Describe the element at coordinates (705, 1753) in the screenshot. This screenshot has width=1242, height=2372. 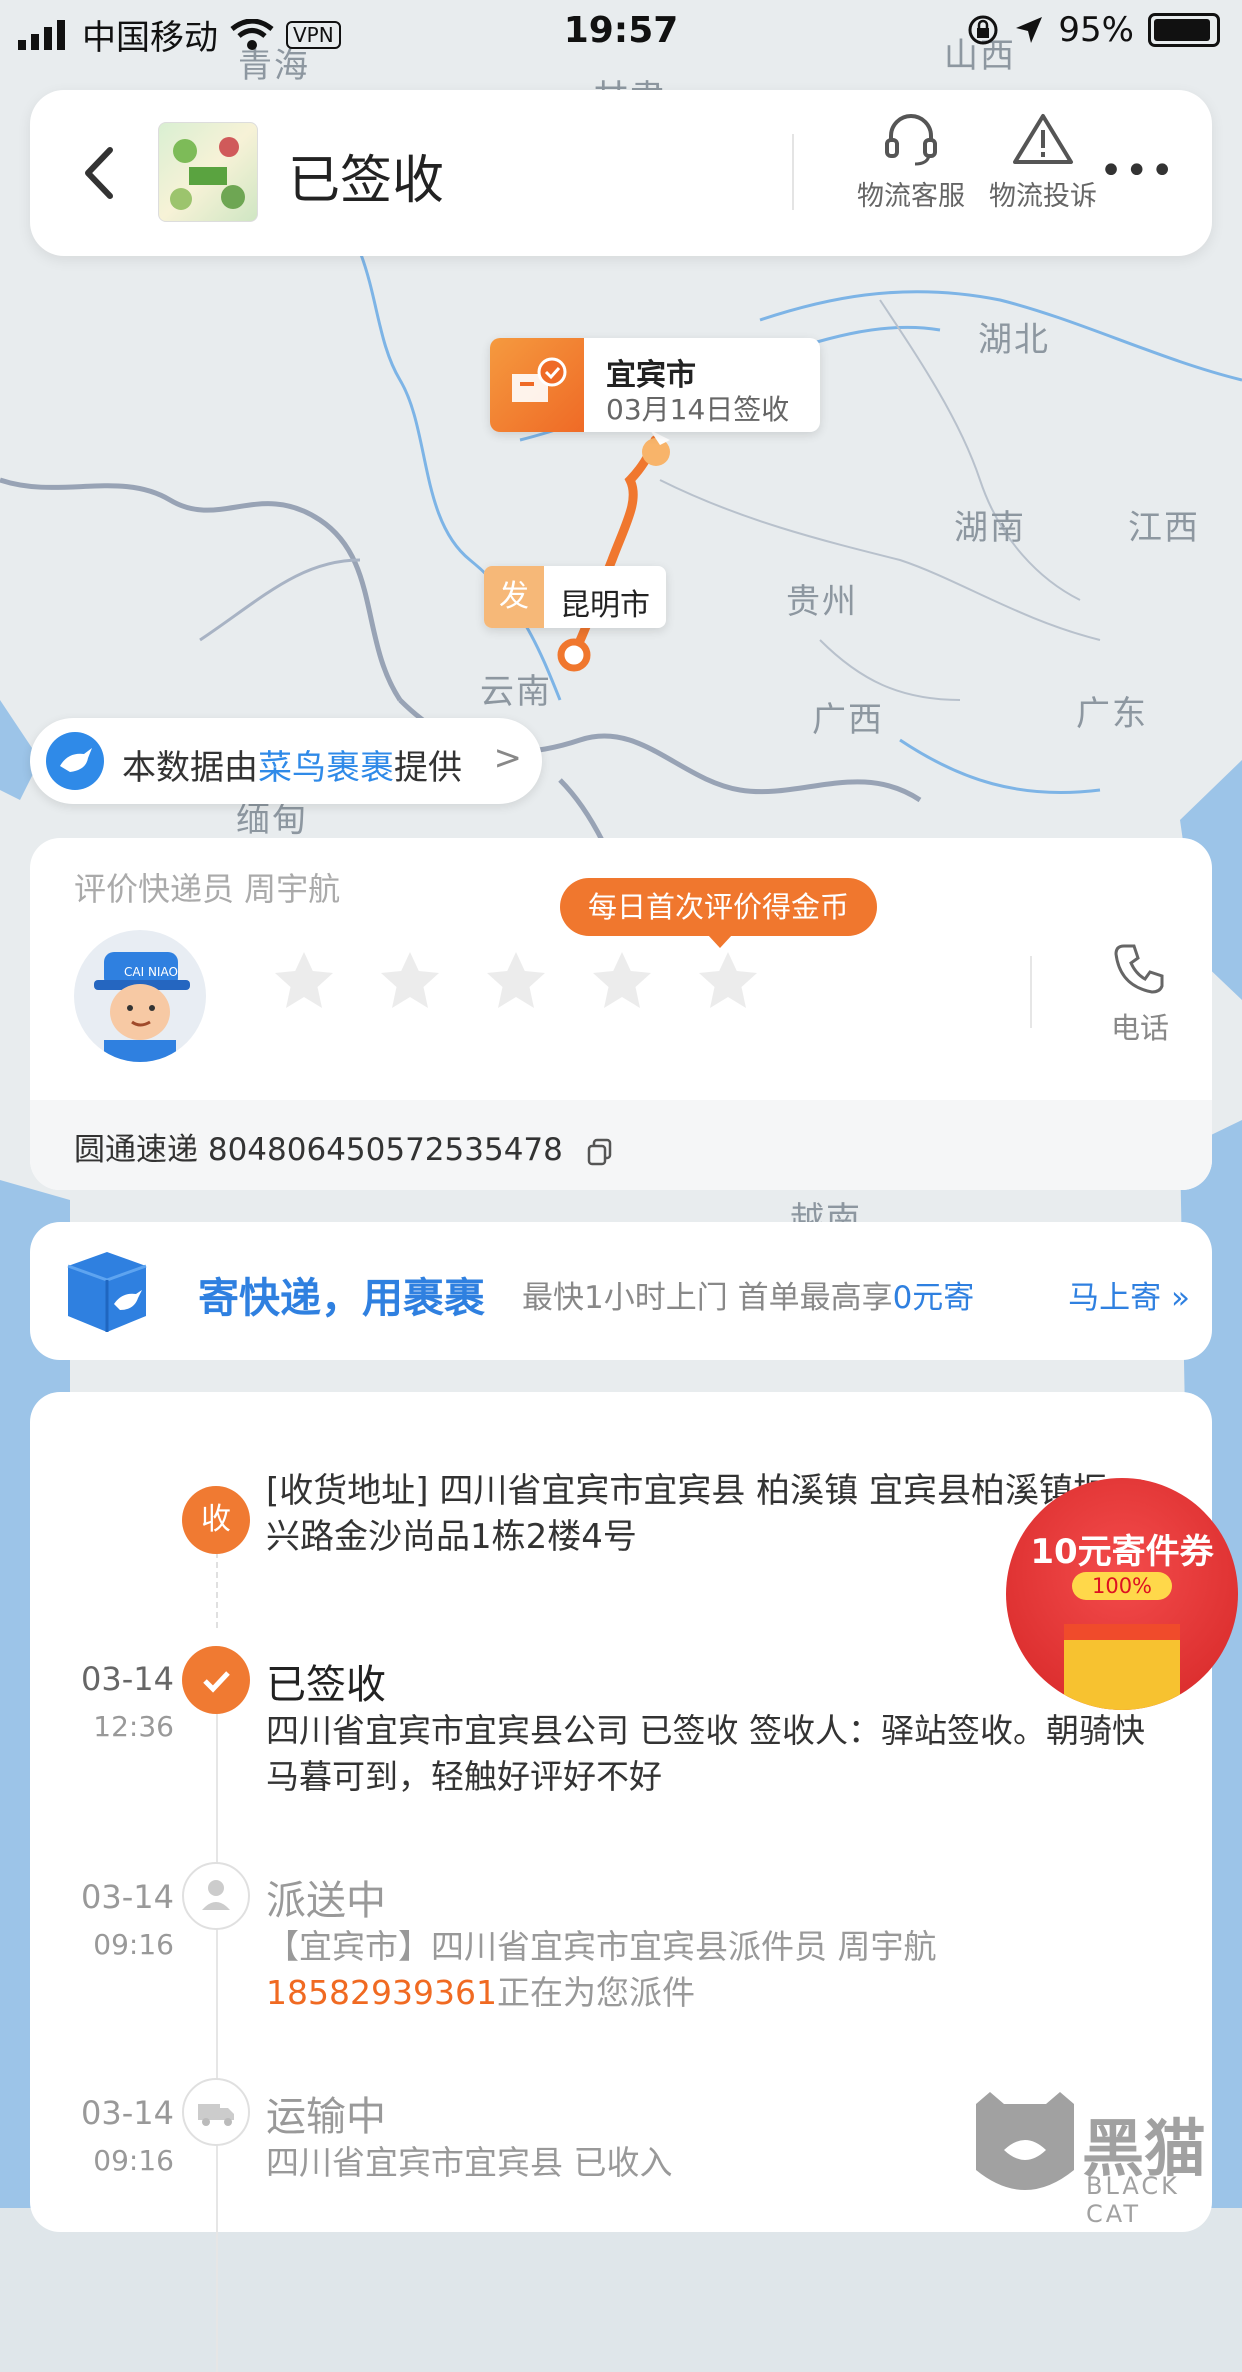
I see `event-detail: 四川省宜宾市宜宾县公司 已签收 签收人：驿站签收。朝骑快马暮可到，轻触好评好不好` at that location.